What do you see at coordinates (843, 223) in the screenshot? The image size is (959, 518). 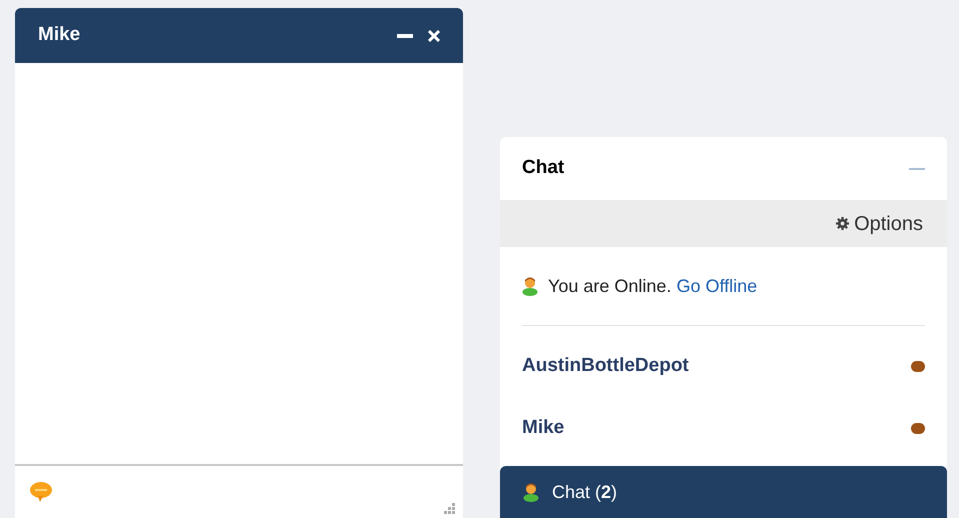 I see `gear-icon` at bounding box center [843, 223].